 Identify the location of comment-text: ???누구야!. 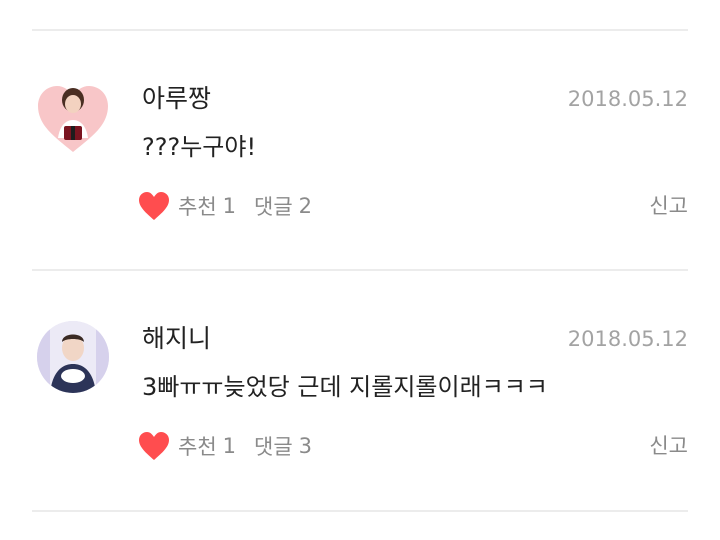
(199, 147).